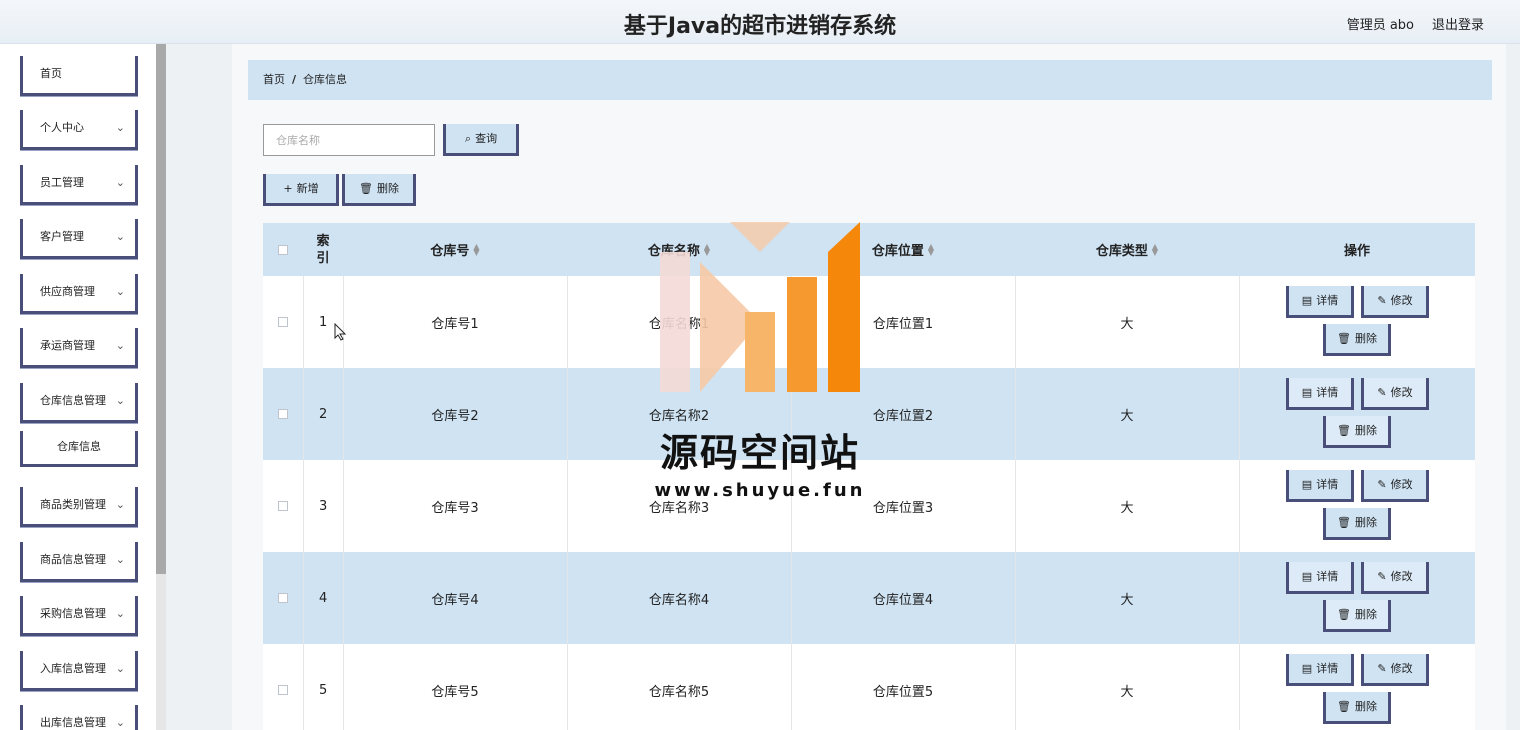  What do you see at coordinates (455, 416) in the screenshot?
I see `cell-warehouse-no: 仓库号2` at bounding box center [455, 416].